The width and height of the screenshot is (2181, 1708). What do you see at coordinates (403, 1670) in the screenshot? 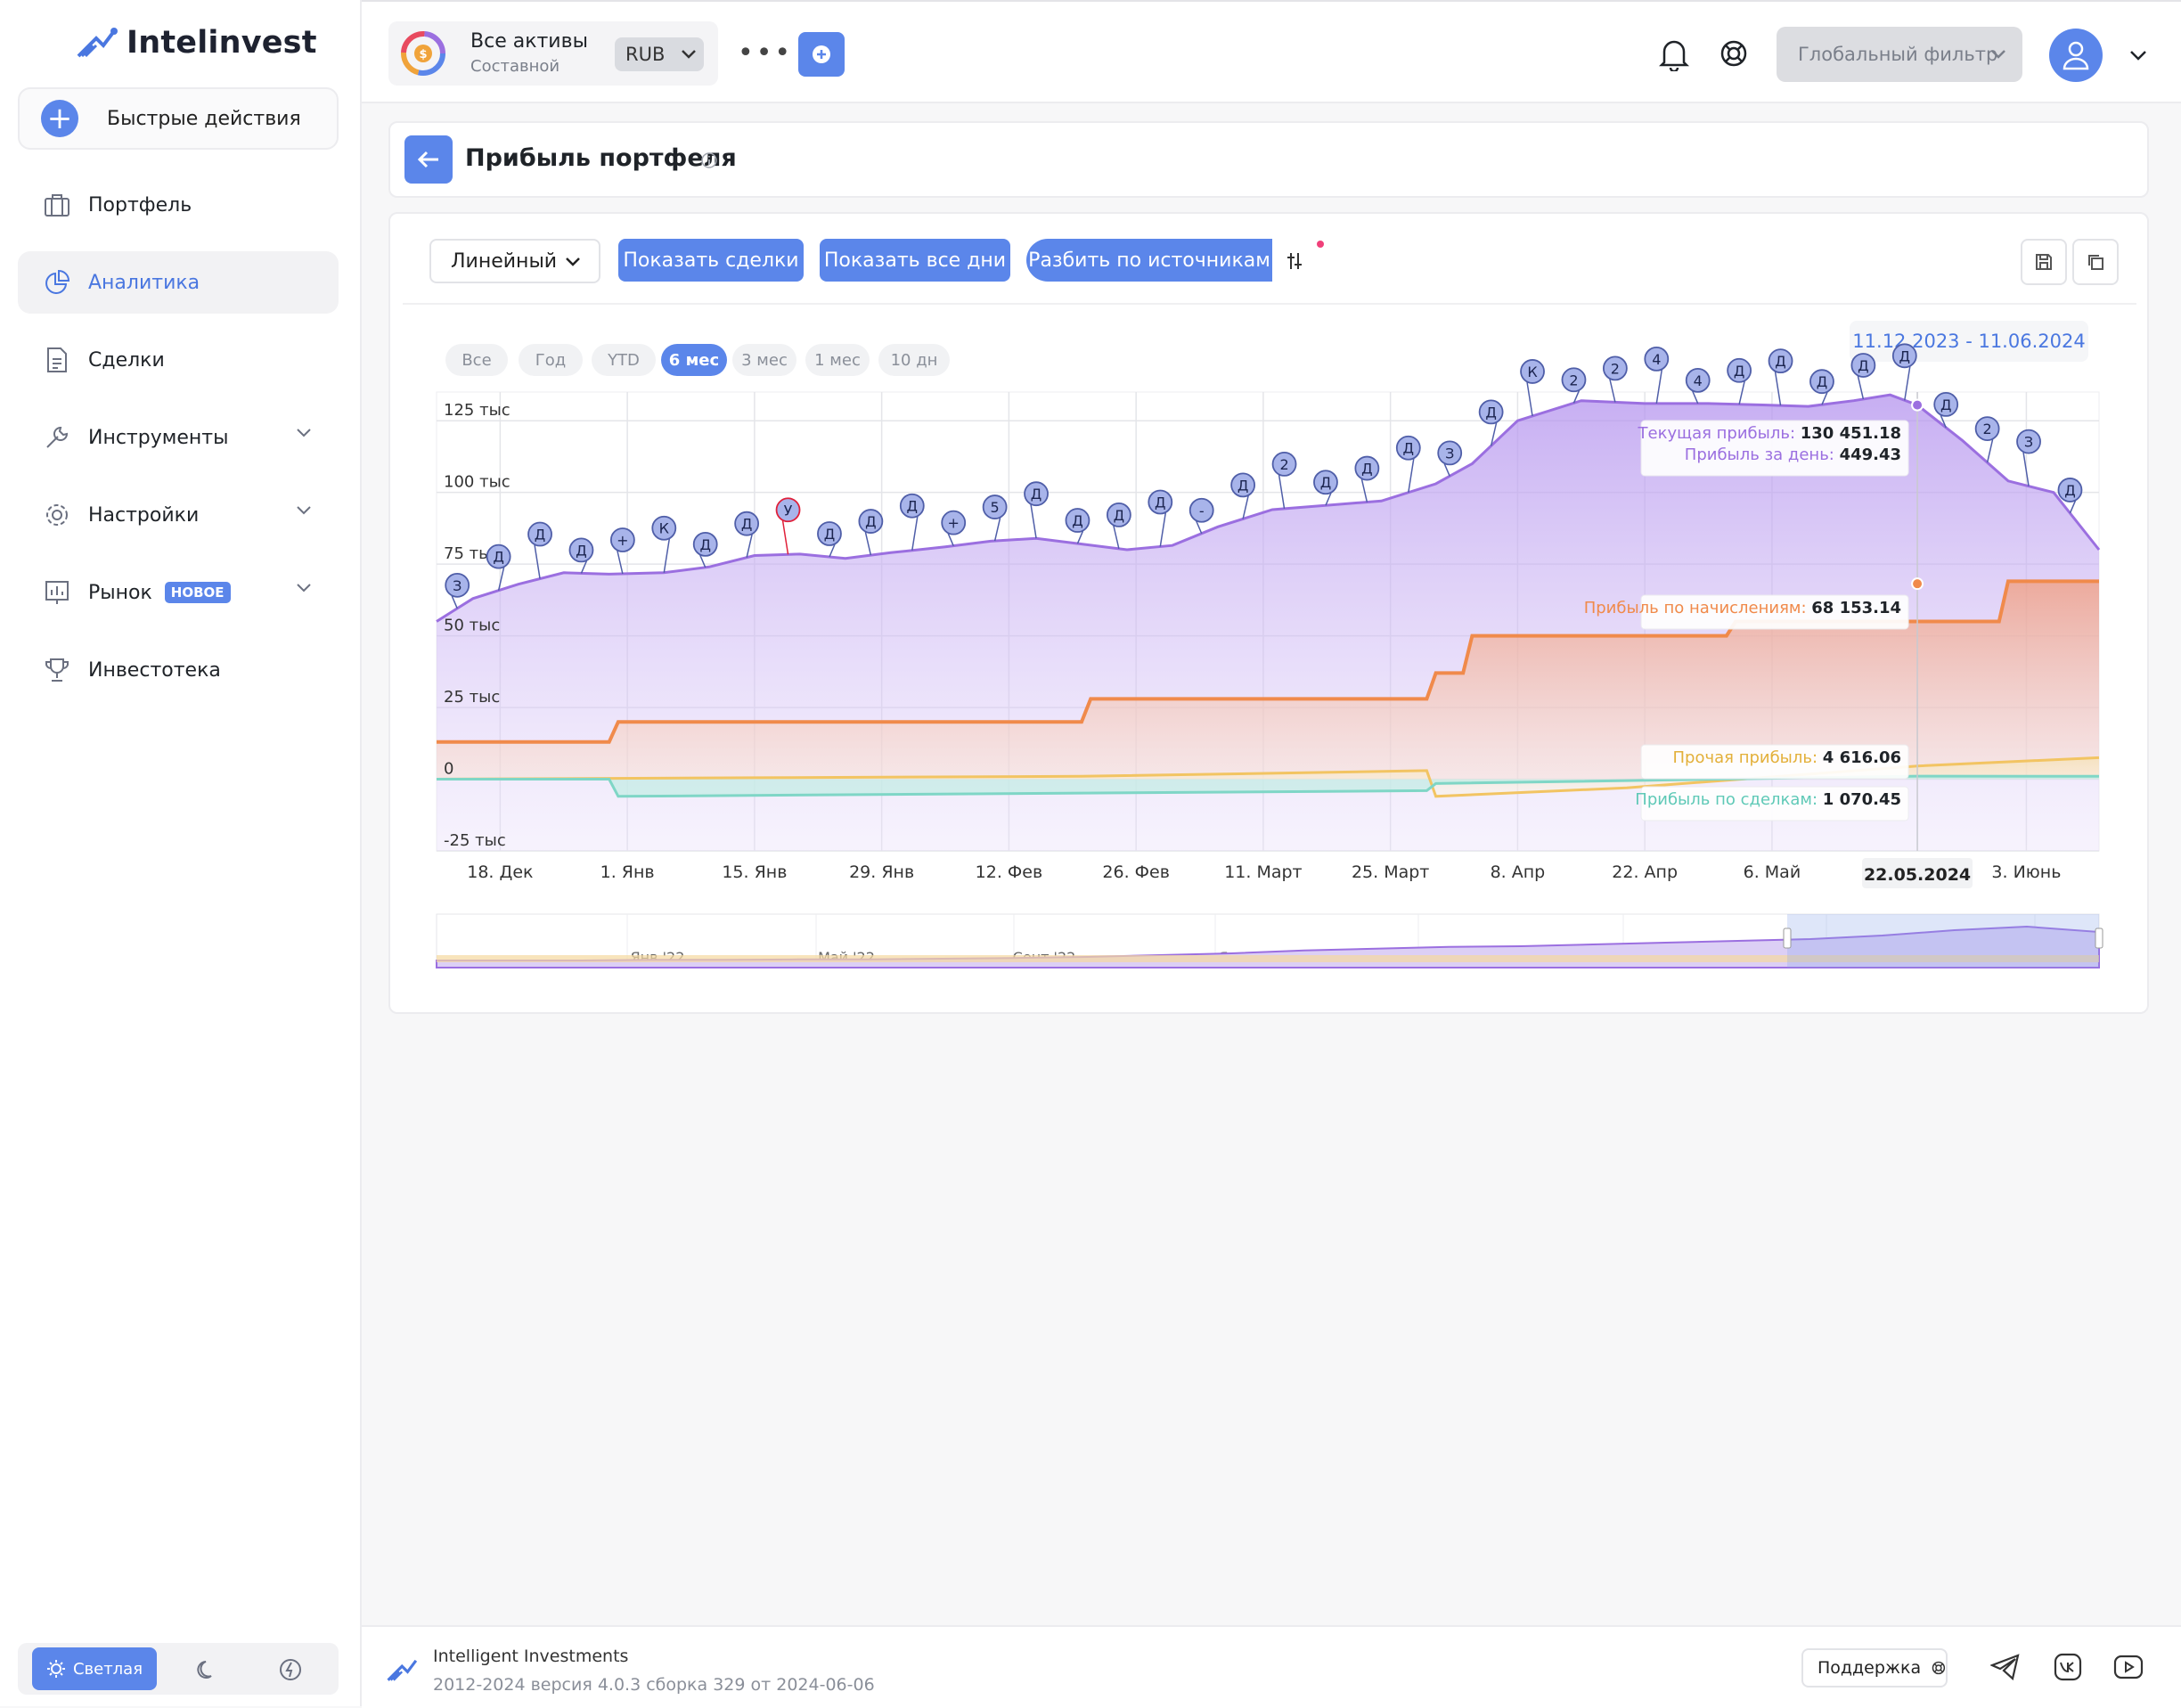
I see `footer-logo-icon` at bounding box center [403, 1670].